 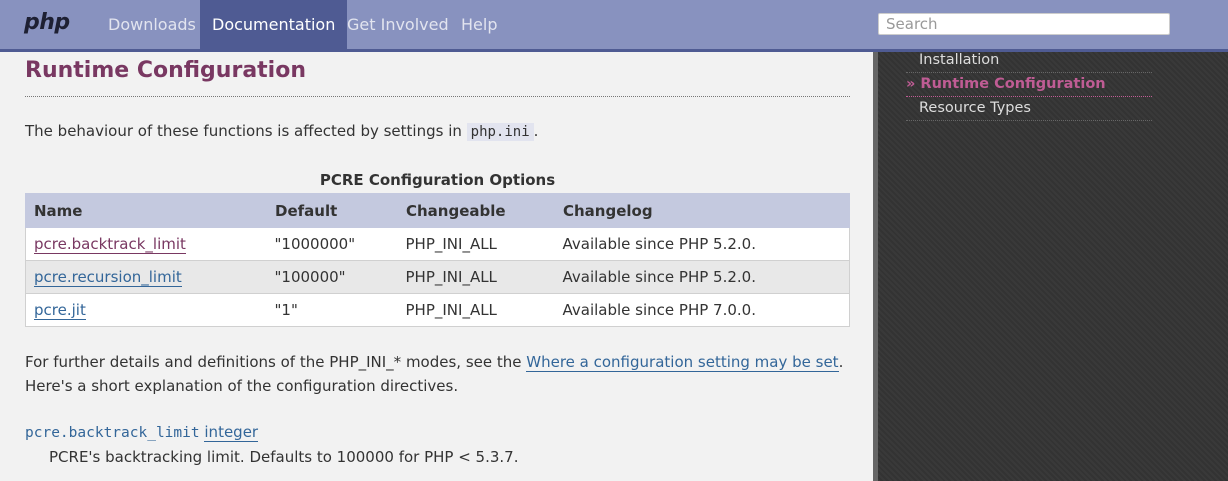 What do you see at coordinates (500, 132) in the screenshot?
I see `php-ini-code: php.ini` at bounding box center [500, 132].